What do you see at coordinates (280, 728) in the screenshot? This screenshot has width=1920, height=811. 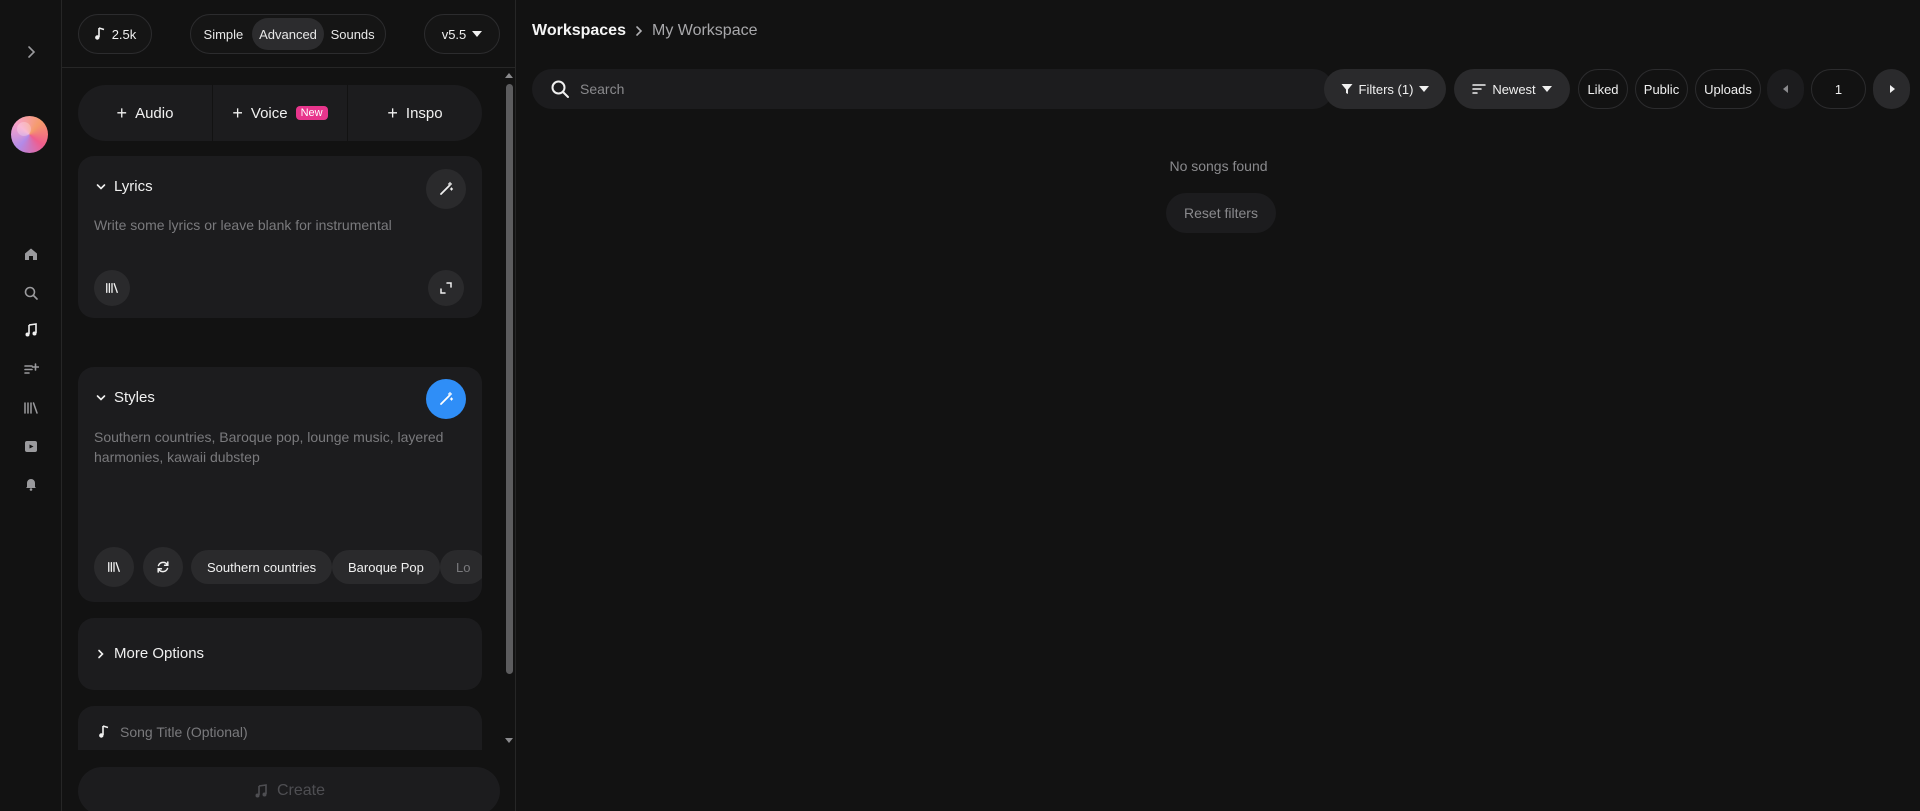 I see `song-title-card: Song Title (Optional)` at bounding box center [280, 728].